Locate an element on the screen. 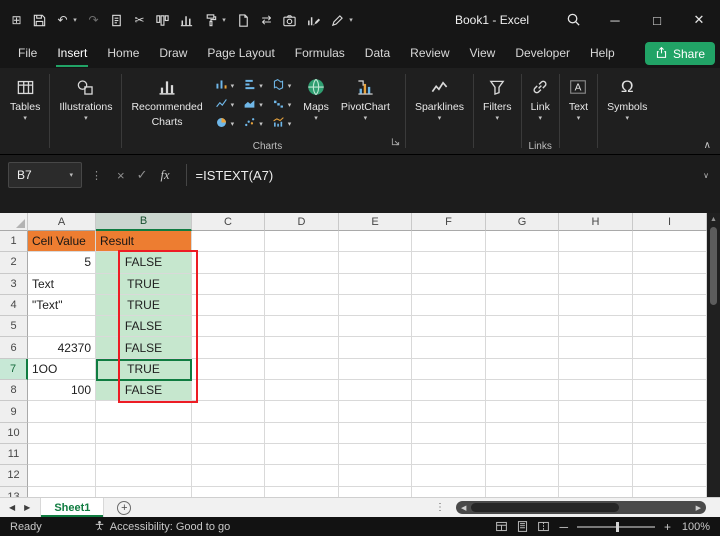  cell-A2: 5 is located at coordinates (62, 263).